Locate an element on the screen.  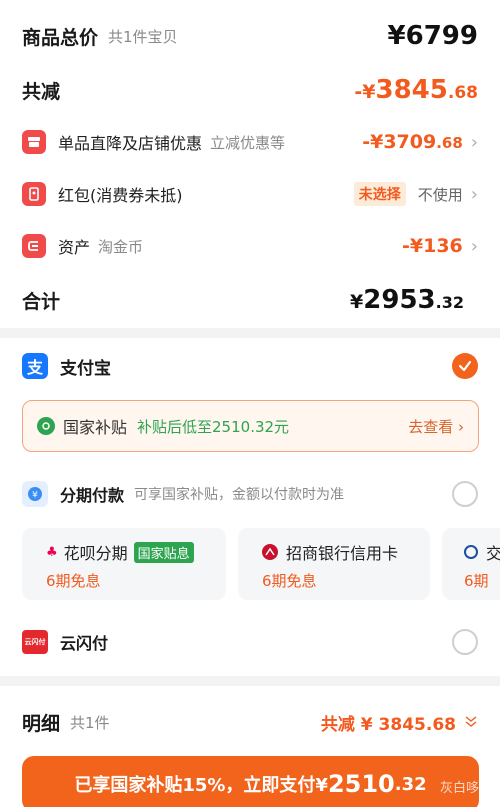
subtotal-row: 合计 ¥2953.32 is located at coordinates (250, 300).